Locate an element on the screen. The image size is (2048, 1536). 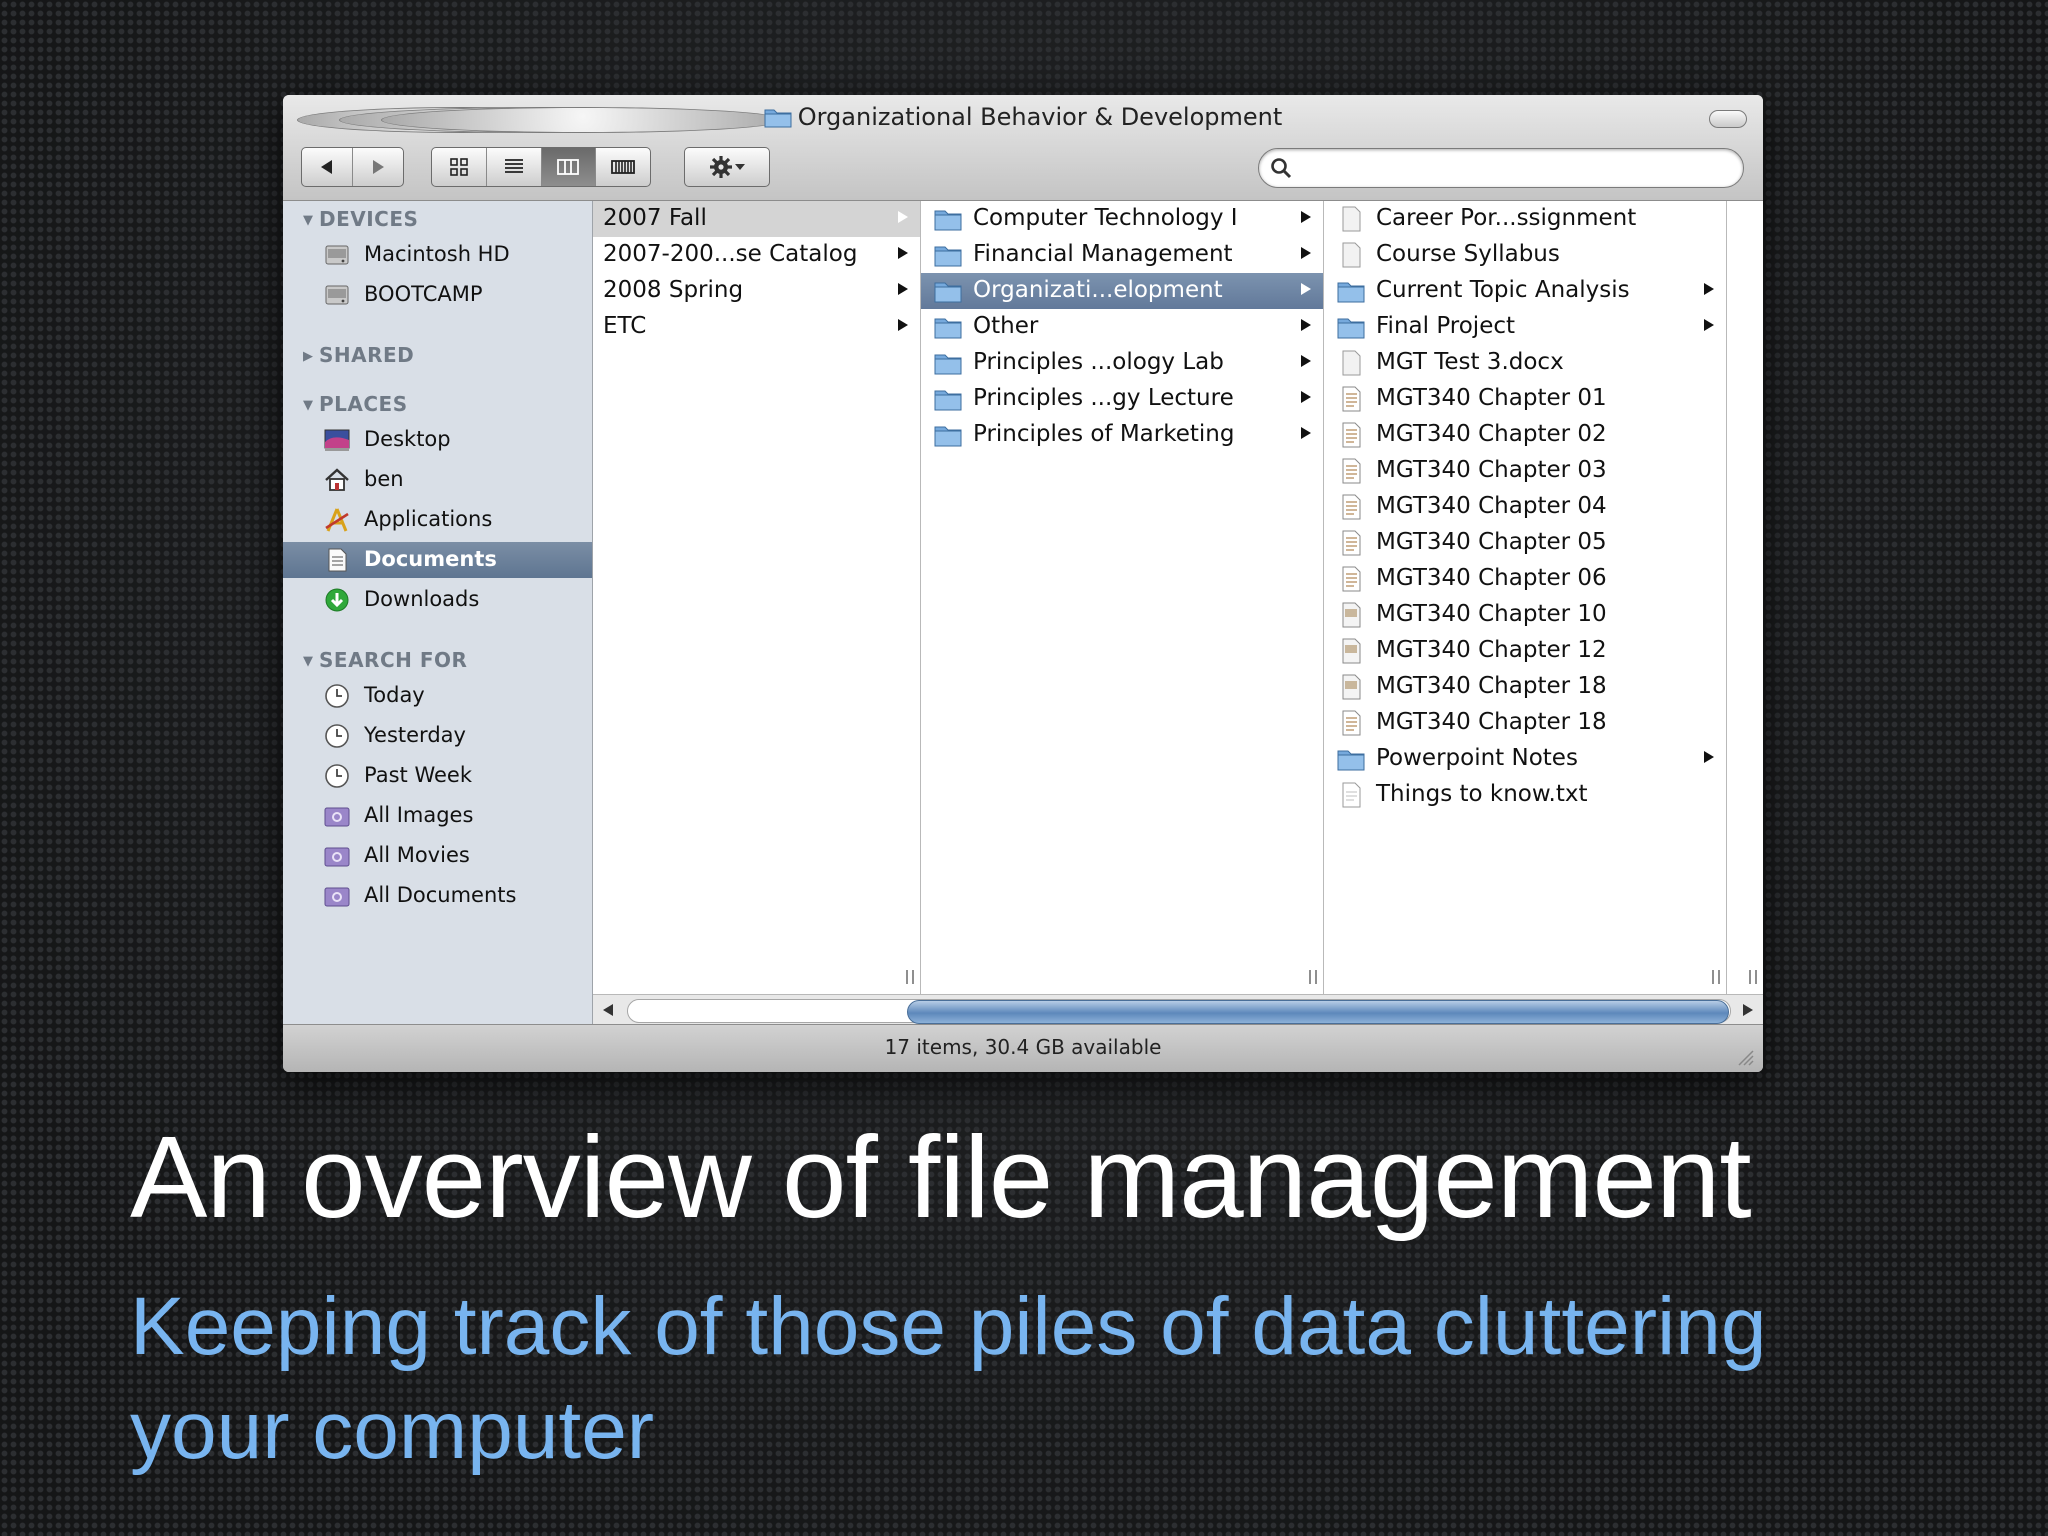
icon-view-button is located at coordinates (459, 167).